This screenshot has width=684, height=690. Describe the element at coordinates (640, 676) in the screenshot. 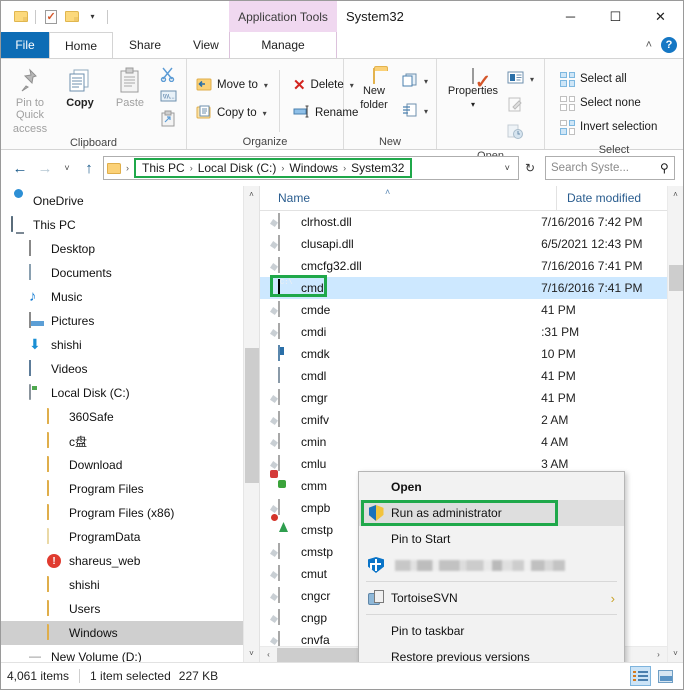

I see `details-view-button` at that location.